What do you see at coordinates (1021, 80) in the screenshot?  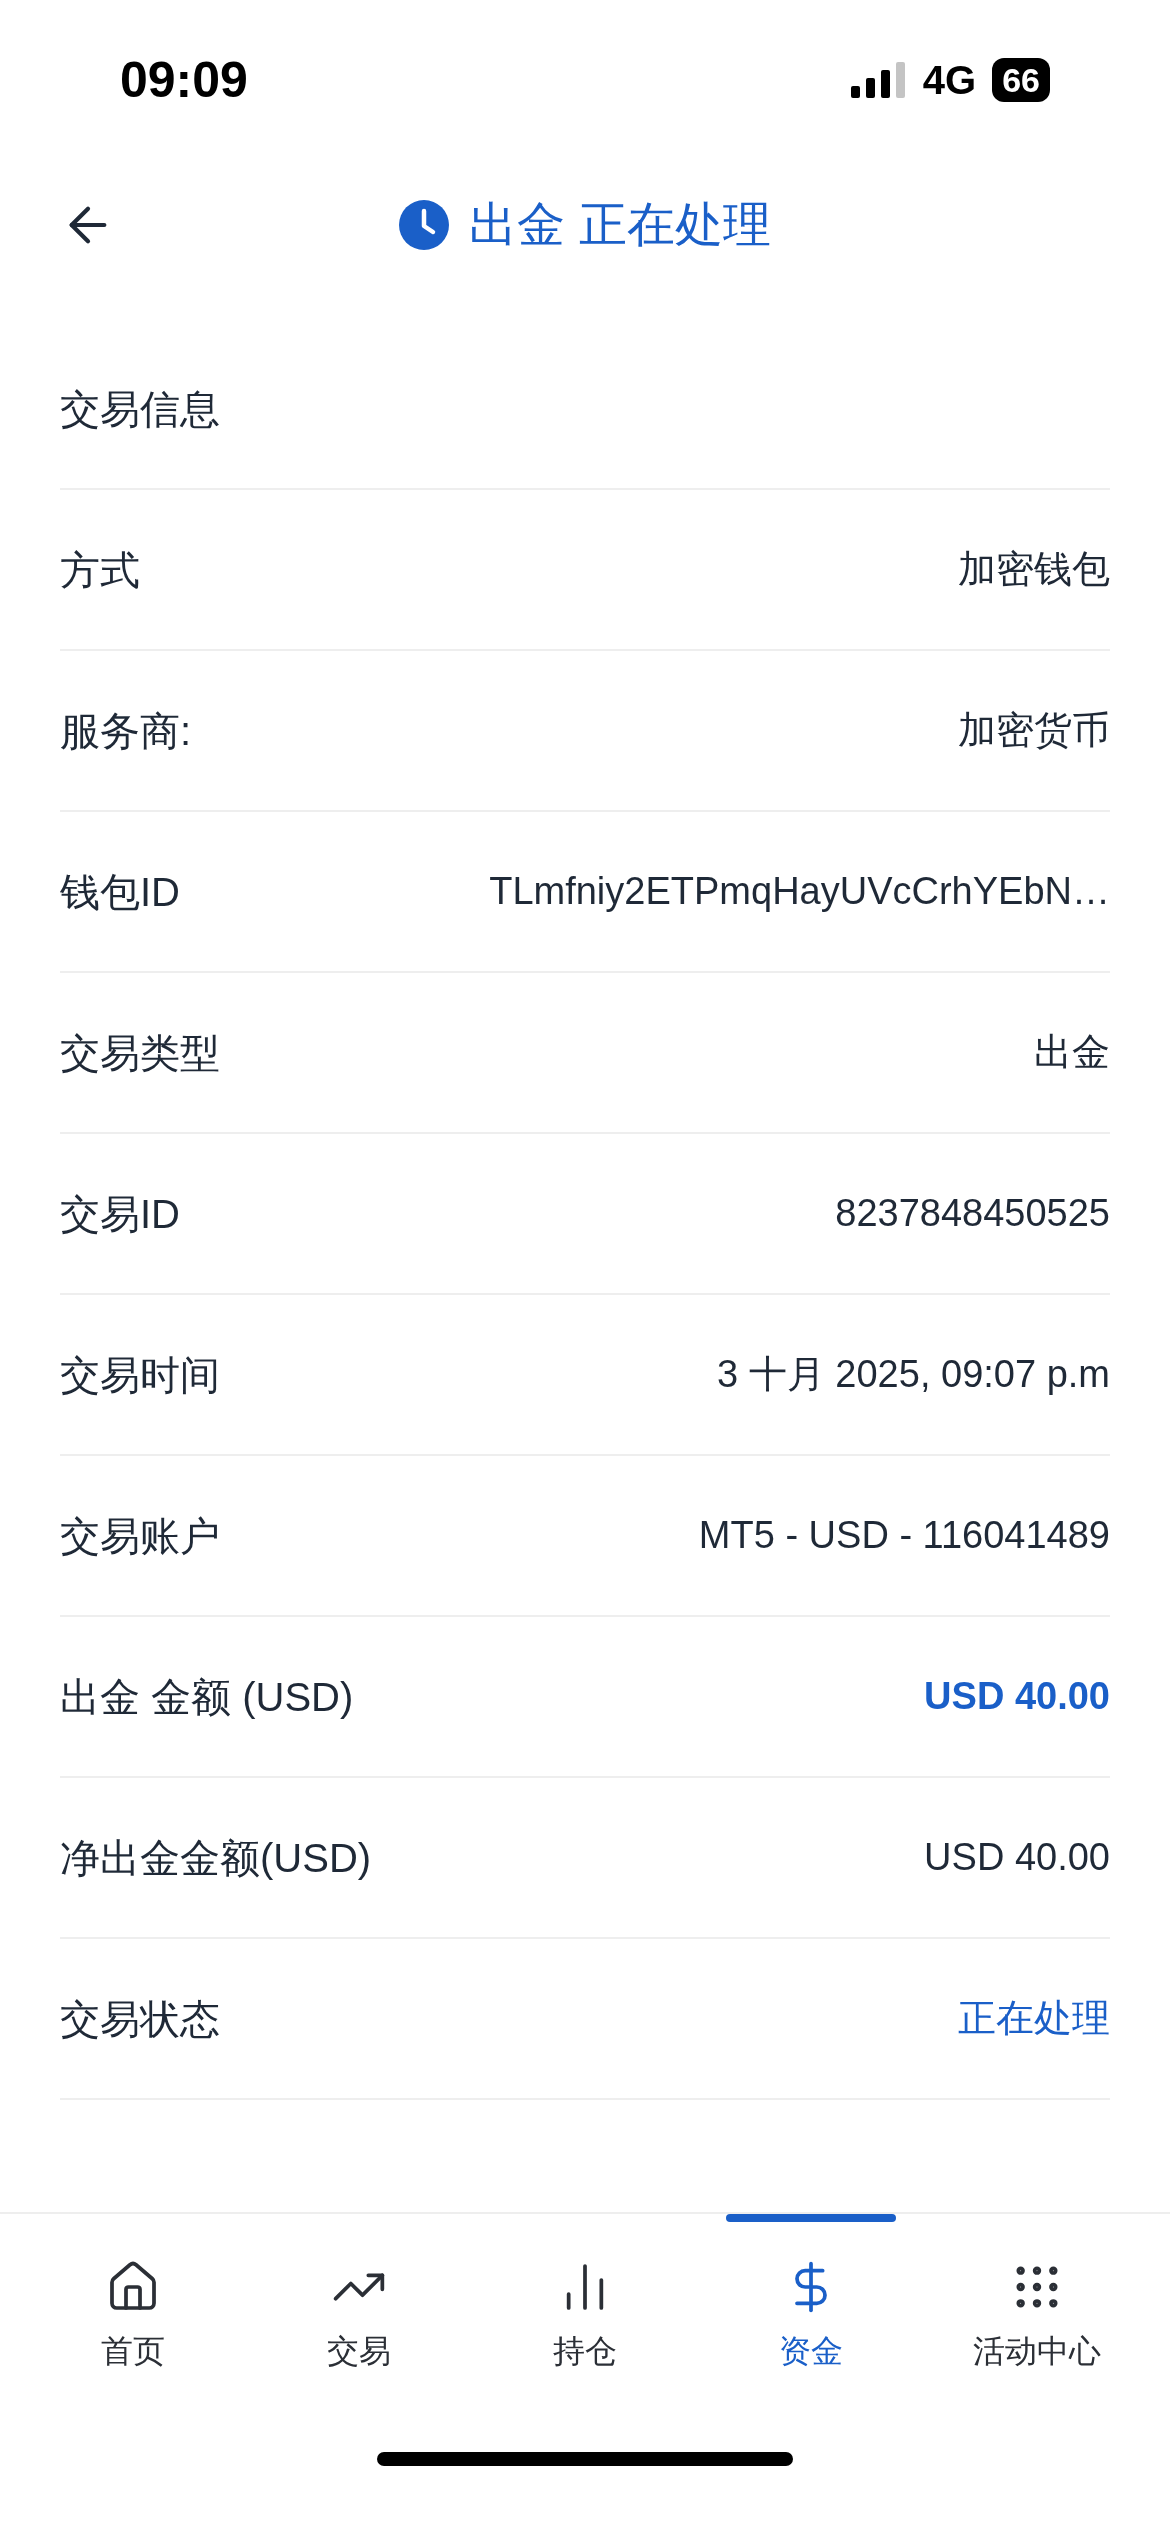 I see `battery-indicator: 66` at bounding box center [1021, 80].